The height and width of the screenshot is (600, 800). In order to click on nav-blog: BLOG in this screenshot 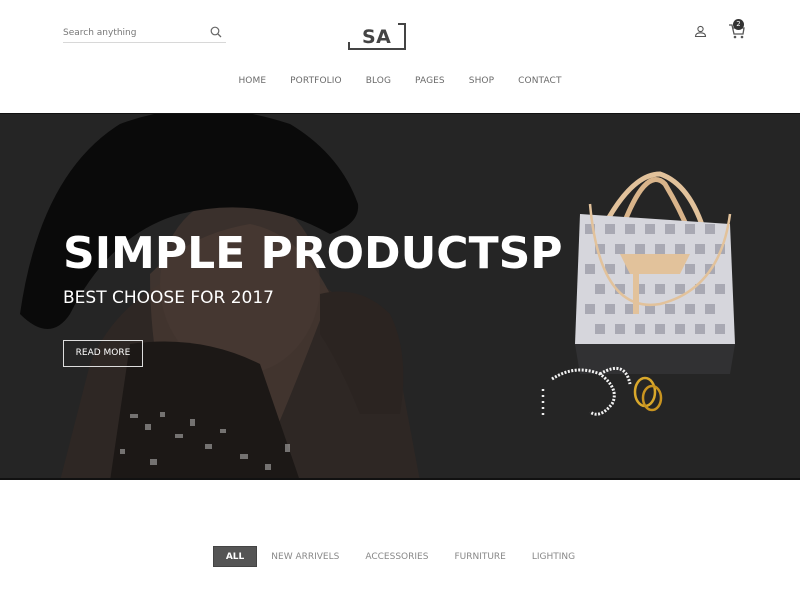, I will do `click(378, 81)`.